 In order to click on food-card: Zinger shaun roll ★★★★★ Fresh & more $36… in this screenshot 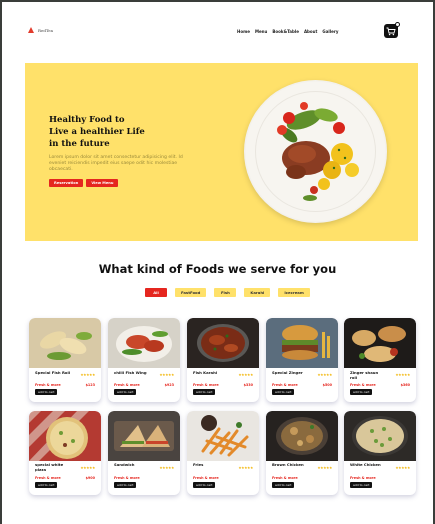, I will do `click(380, 360)`.